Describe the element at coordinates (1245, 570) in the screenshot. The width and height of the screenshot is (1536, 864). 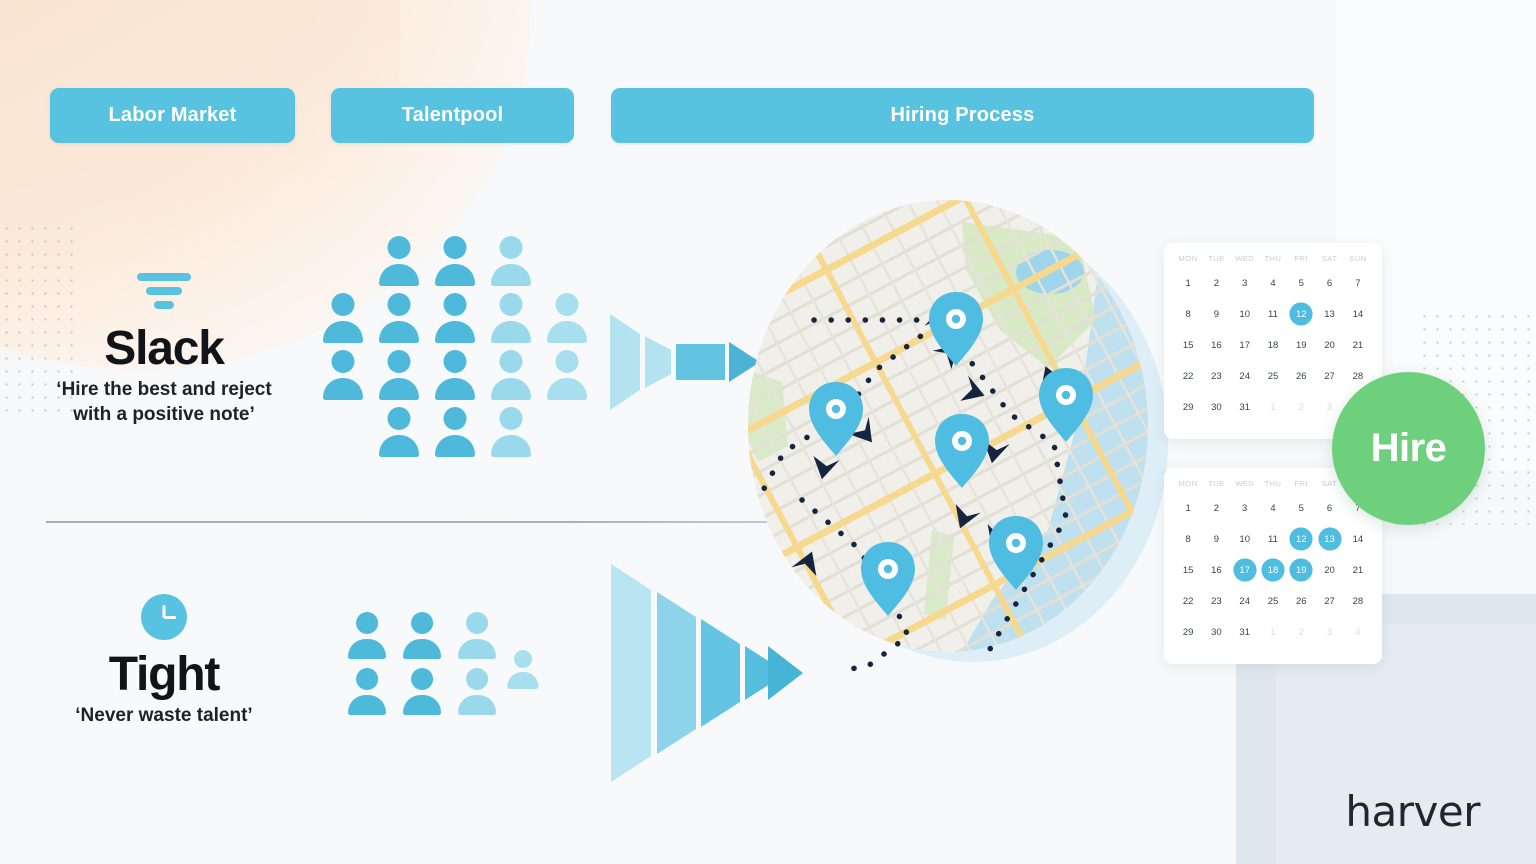
I see `calendar-day-selected: 17` at that location.